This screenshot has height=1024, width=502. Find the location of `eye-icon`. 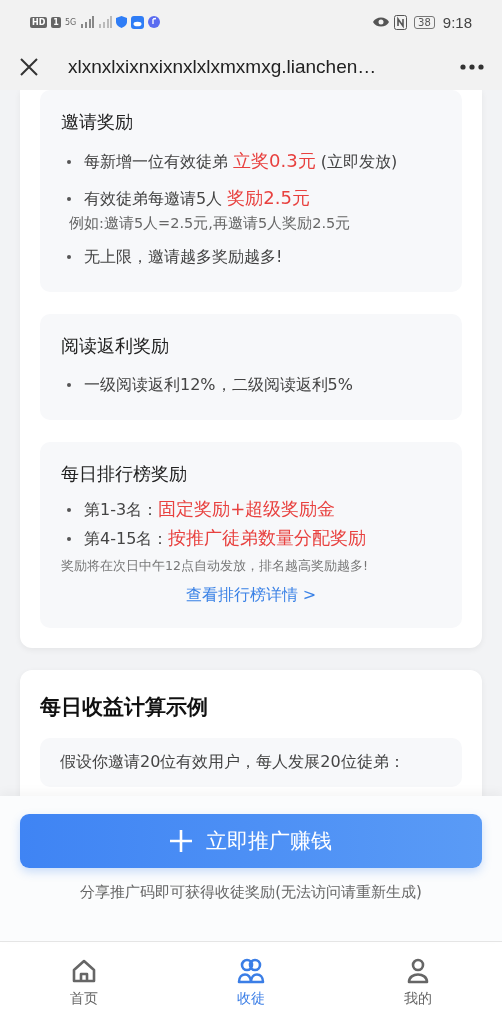

eye-icon is located at coordinates (381, 22).